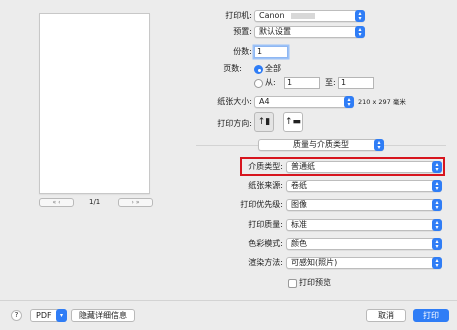 This screenshot has height=330, width=457. I want to click on media-type-select: 普通纸 ▴ ▾, so click(364, 167).